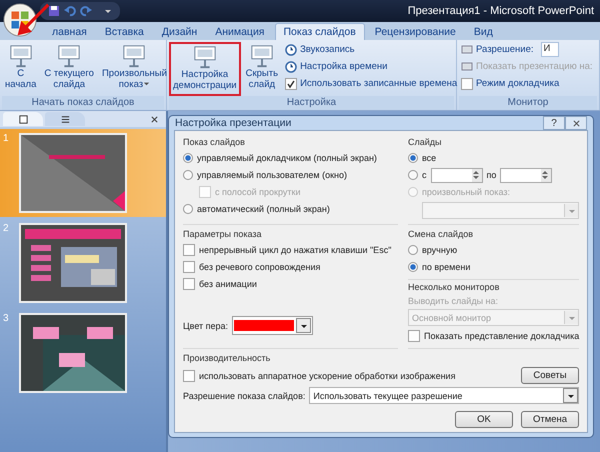 This screenshot has height=452, width=600. Describe the element at coordinates (233, 123) in the screenshot. I see `dialog-title: Настройка презентации` at that location.